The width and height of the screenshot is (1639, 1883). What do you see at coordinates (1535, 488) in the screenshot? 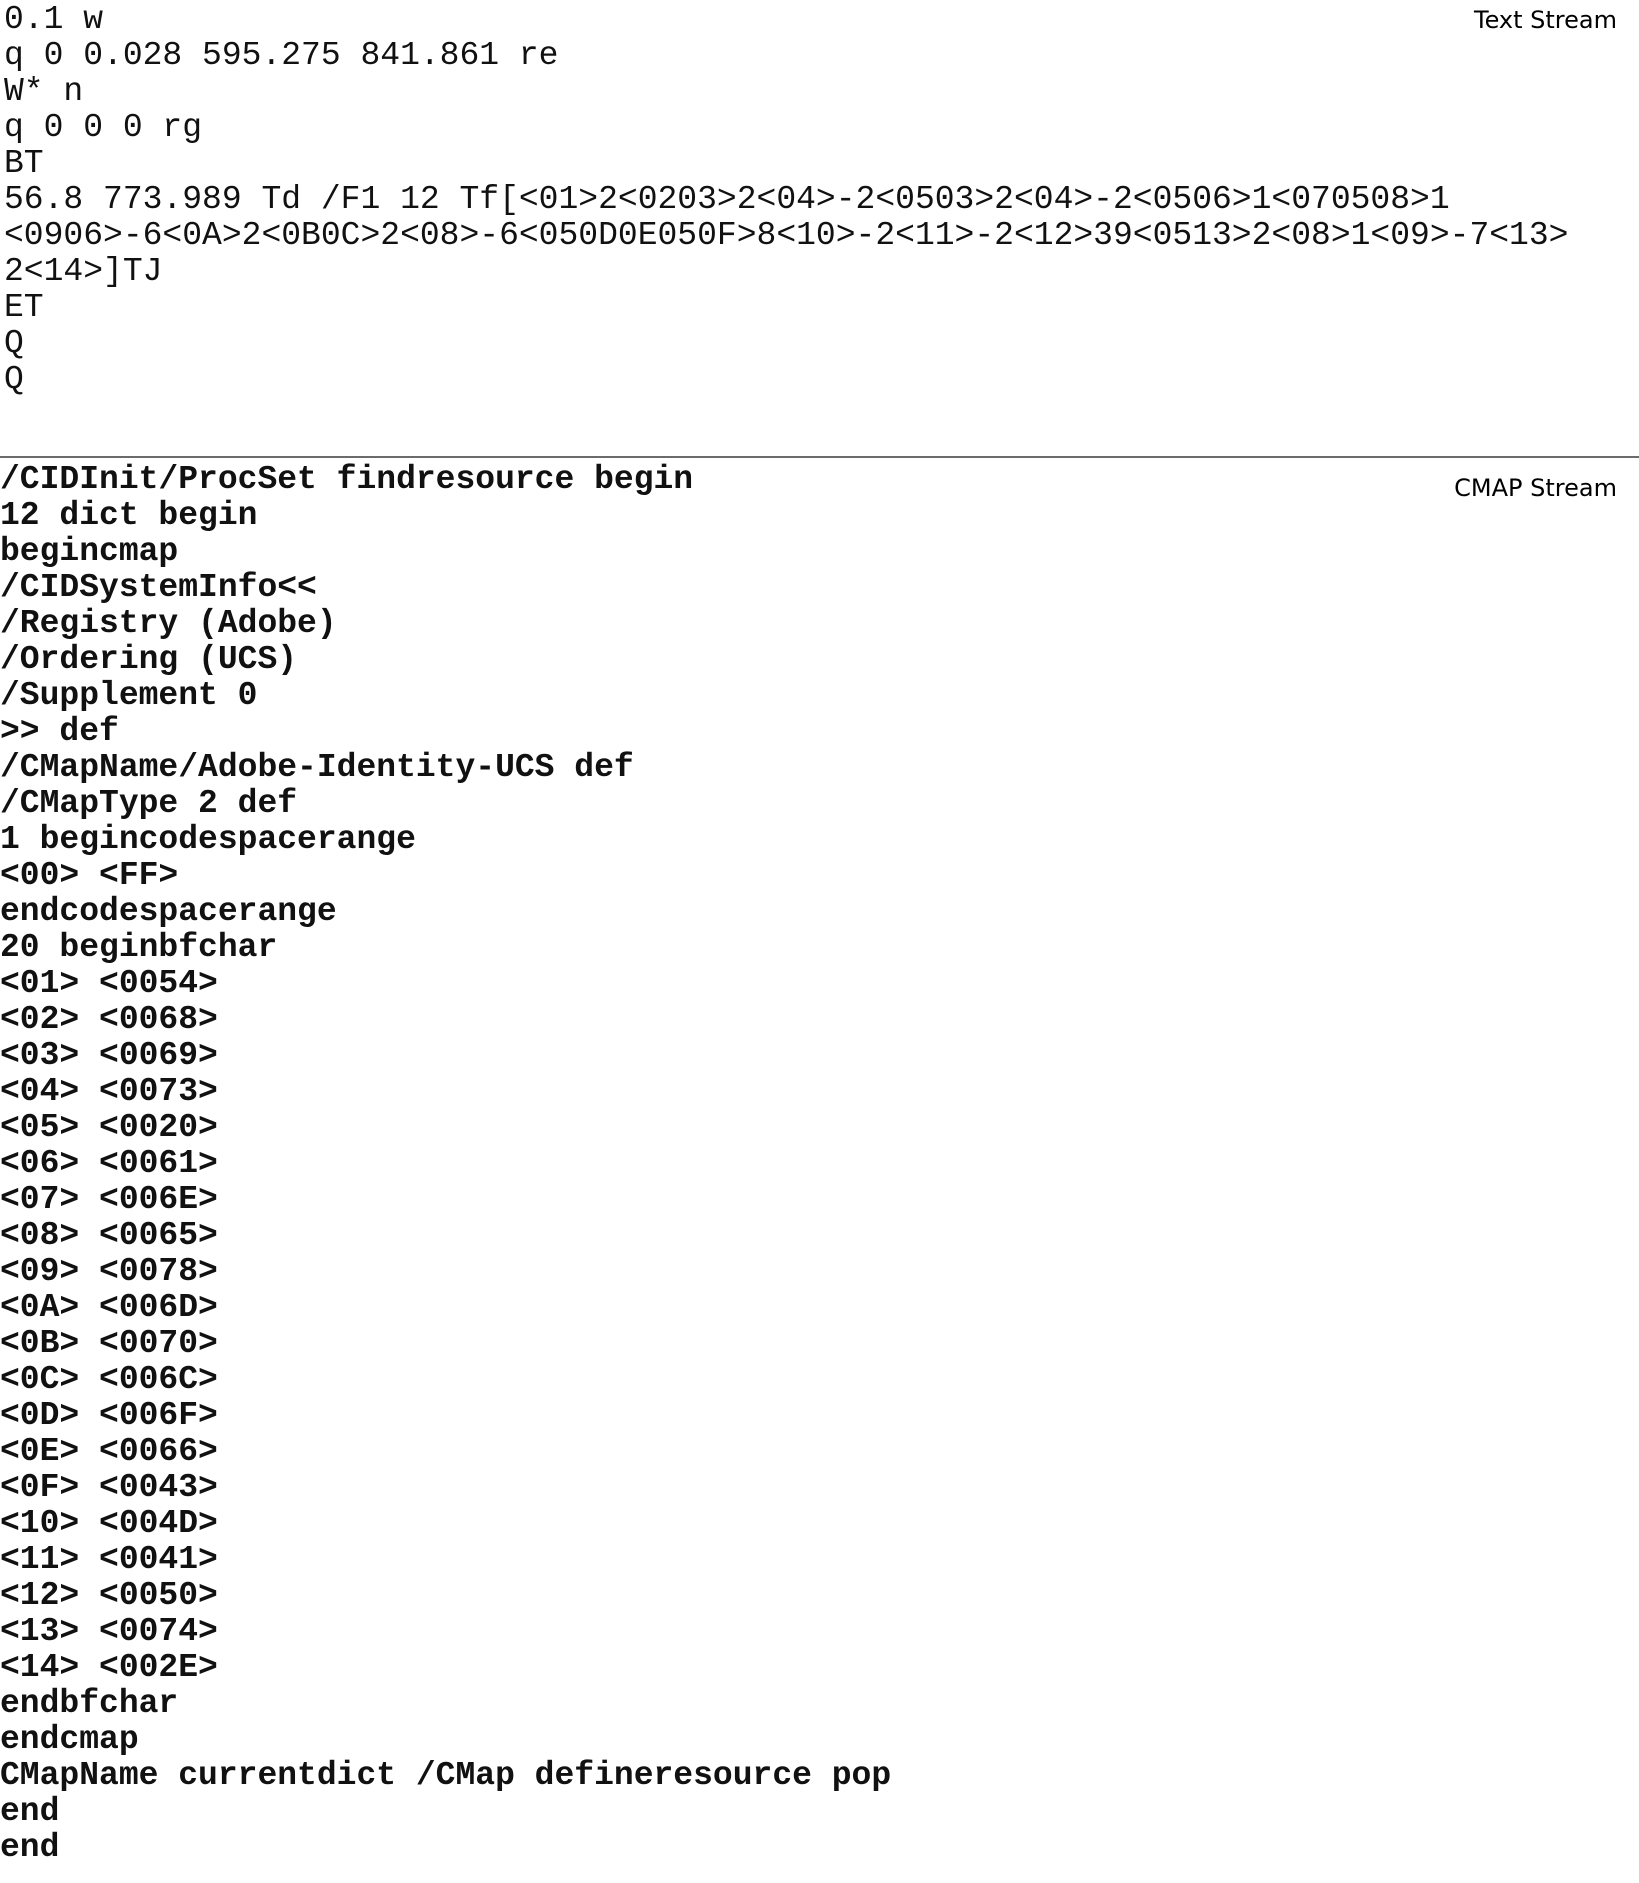
I see `cmap-stream-label: CMAP Stream` at bounding box center [1535, 488].